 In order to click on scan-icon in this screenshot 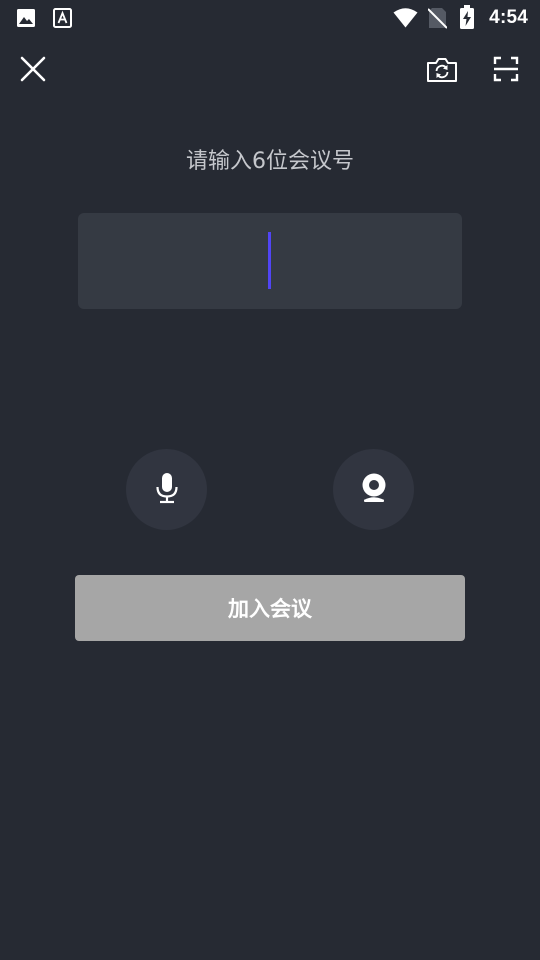, I will do `click(506, 71)`.